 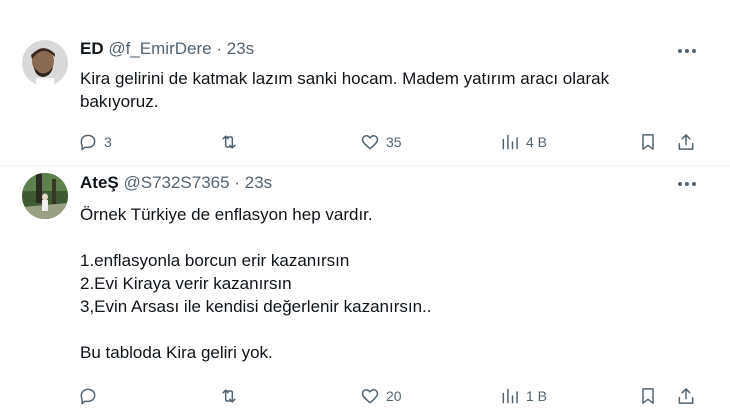 What do you see at coordinates (381, 396) in the screenshot?
I see `like-button: 20` at bounding box center [381, 396].